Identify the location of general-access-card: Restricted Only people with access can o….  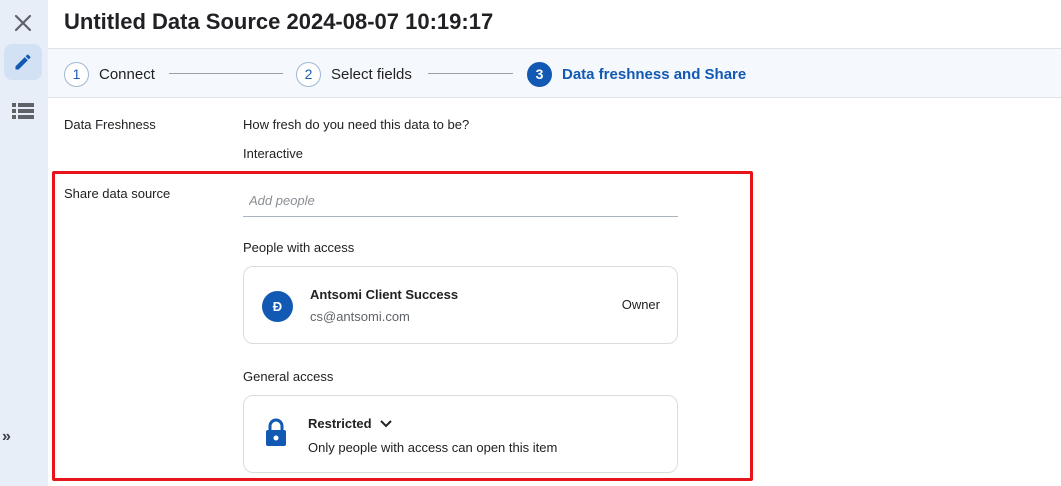
(460, 434).